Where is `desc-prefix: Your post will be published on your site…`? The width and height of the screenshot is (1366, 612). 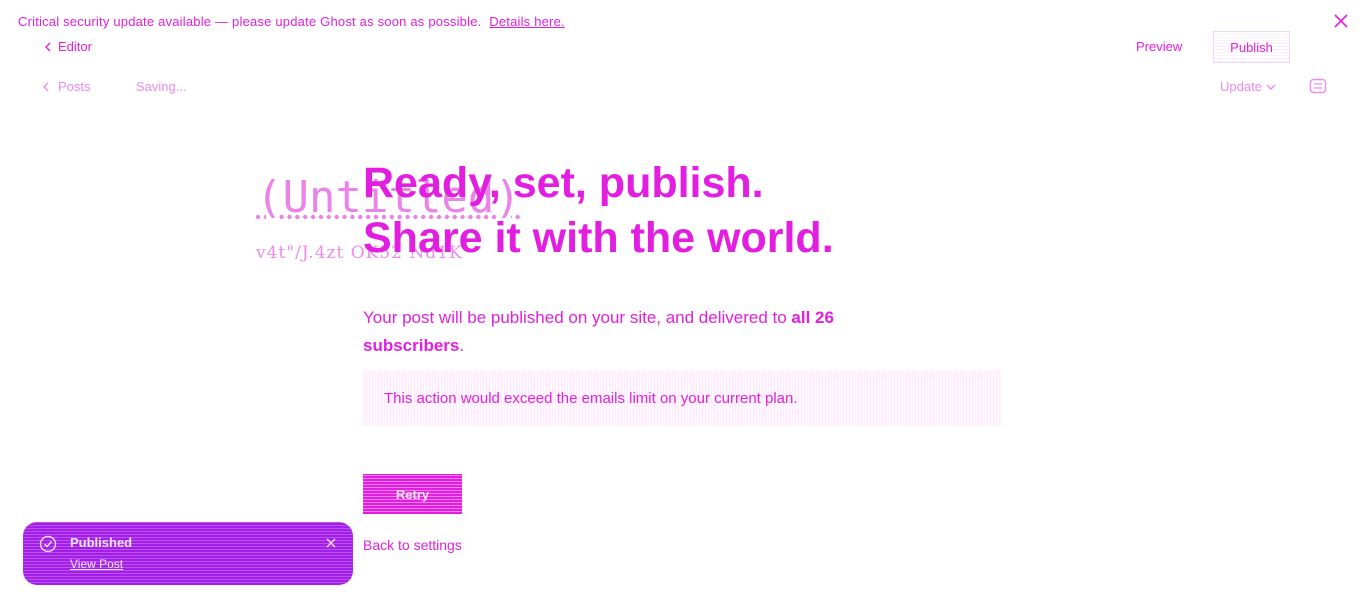
desc-prefix: Your post will be published on your site… is located at coordinates (577, 317).